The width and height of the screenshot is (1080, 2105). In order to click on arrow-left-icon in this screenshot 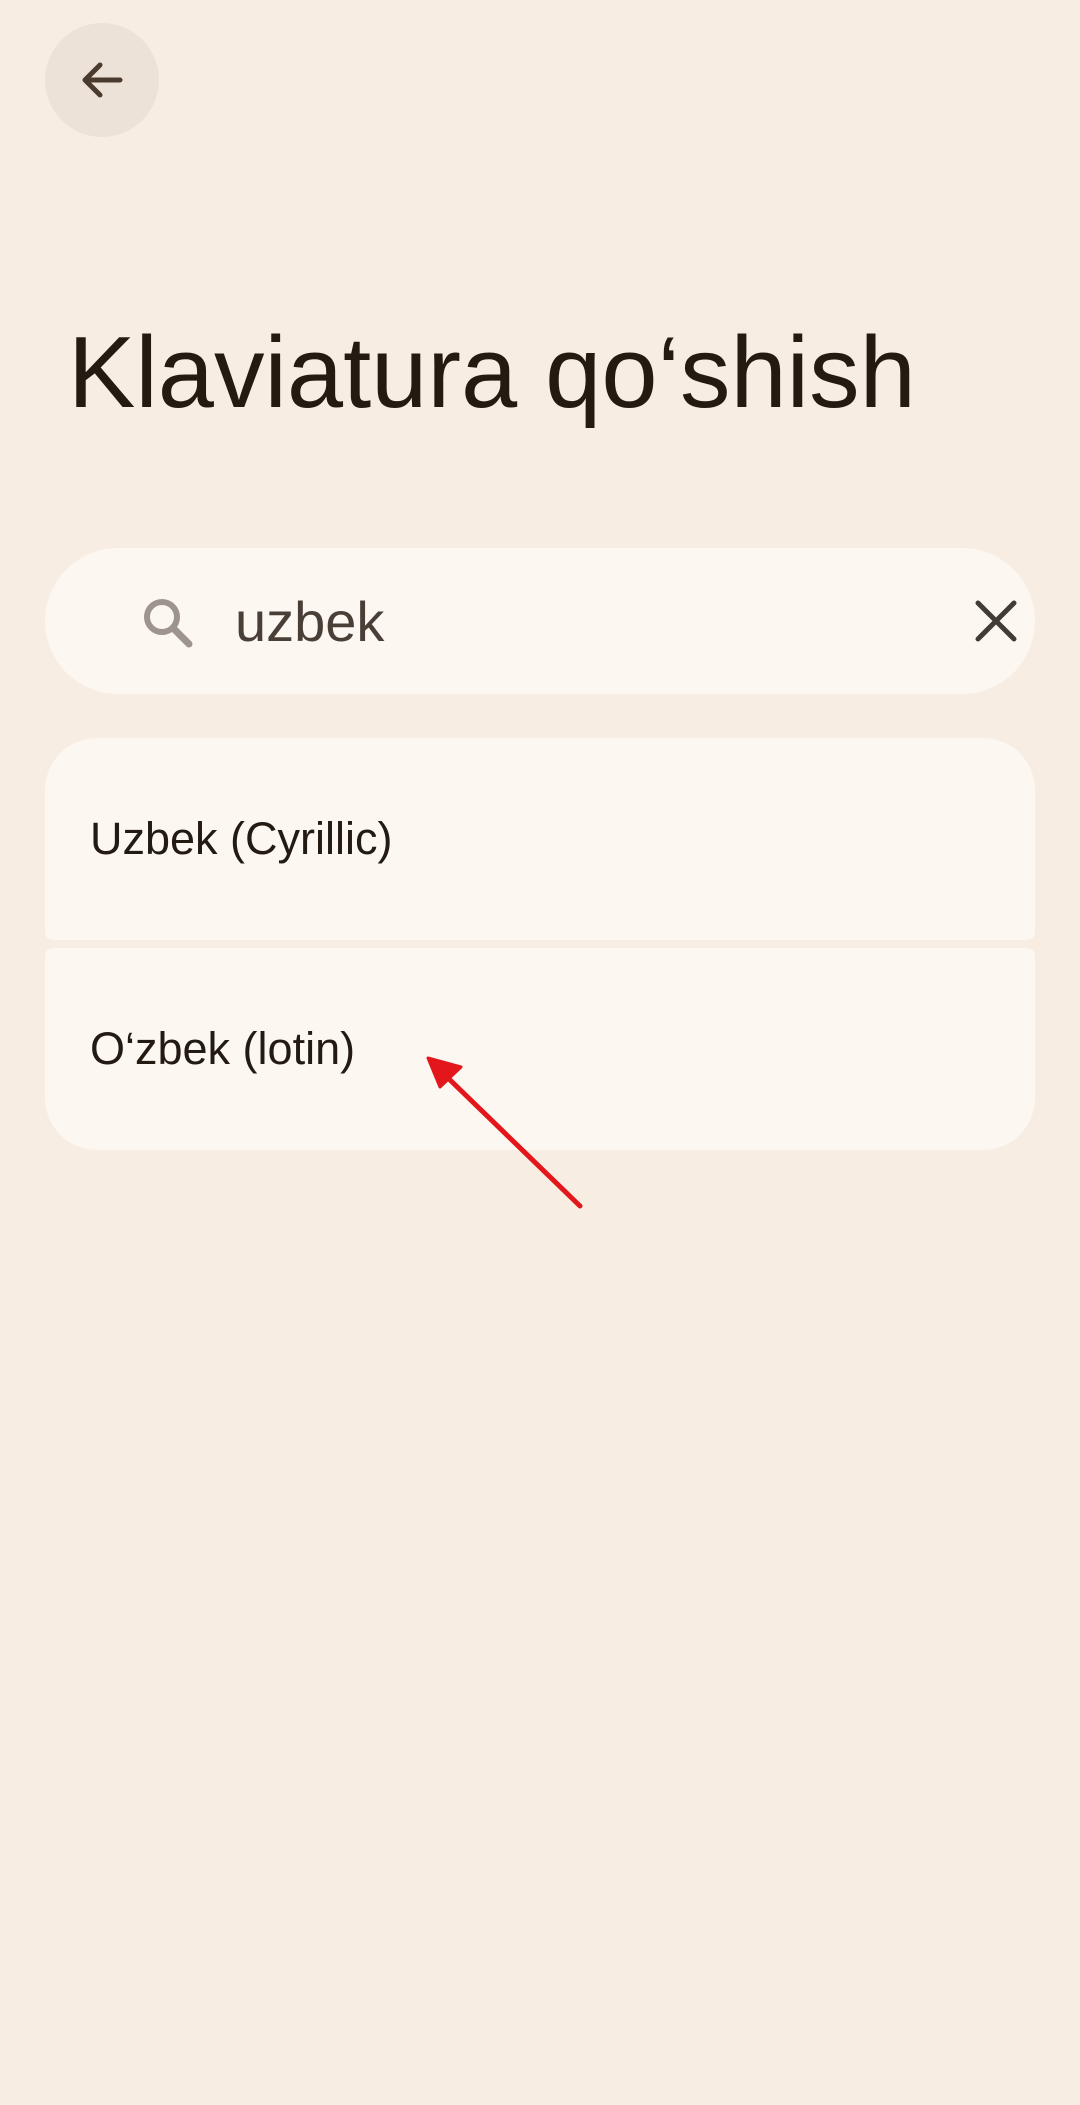, I will do `click(102, 80)`.